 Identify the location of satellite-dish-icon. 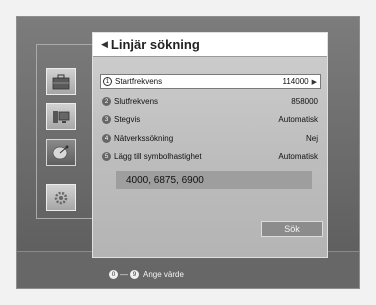
(60, 152).